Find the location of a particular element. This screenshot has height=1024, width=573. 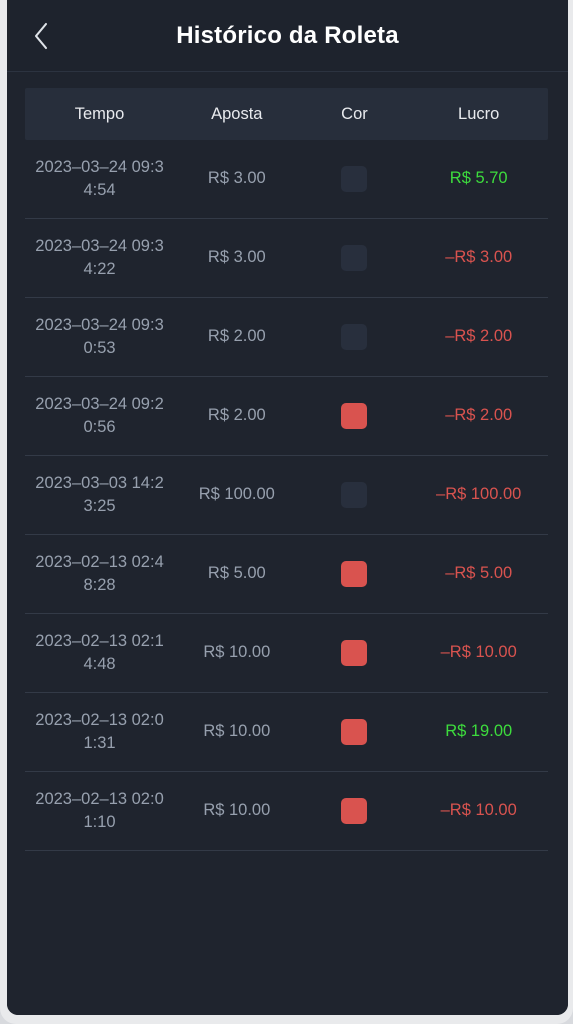

table-row: 2023–02–13 02:01:10 R$ 10.00 –R$ 10.00 is located at coordinates (286, 811).